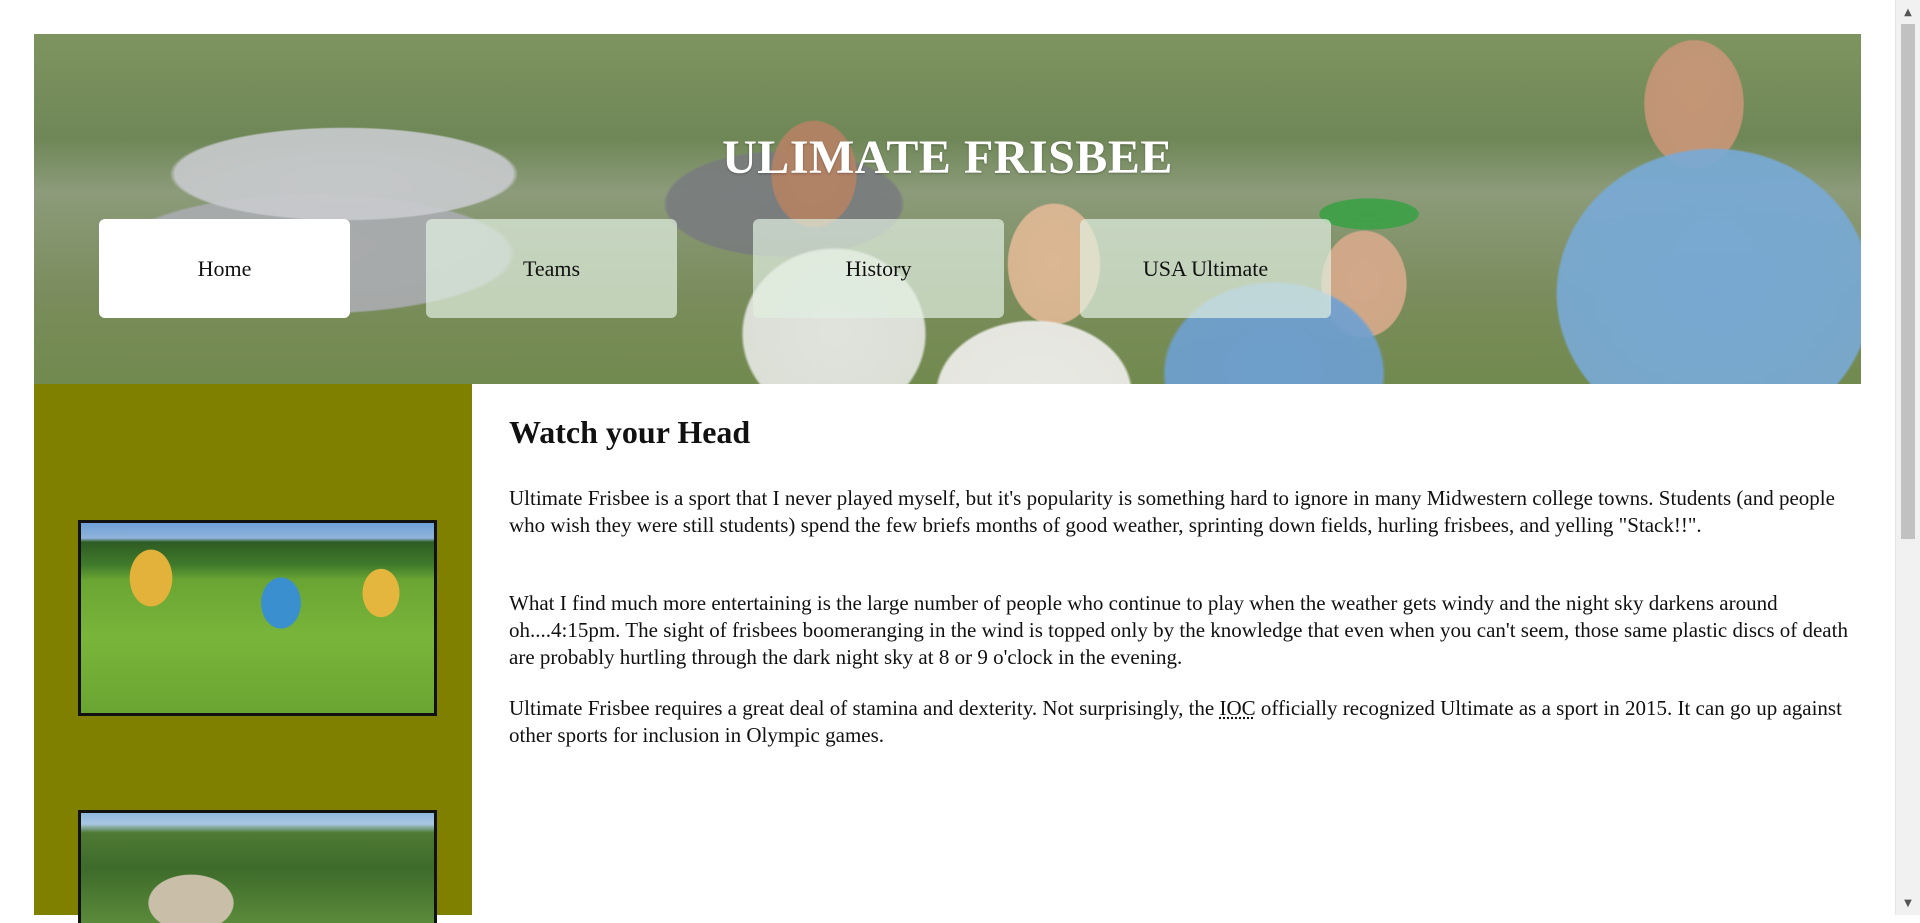  I want to click on scrollbar-thumb, so click(1908, 281).